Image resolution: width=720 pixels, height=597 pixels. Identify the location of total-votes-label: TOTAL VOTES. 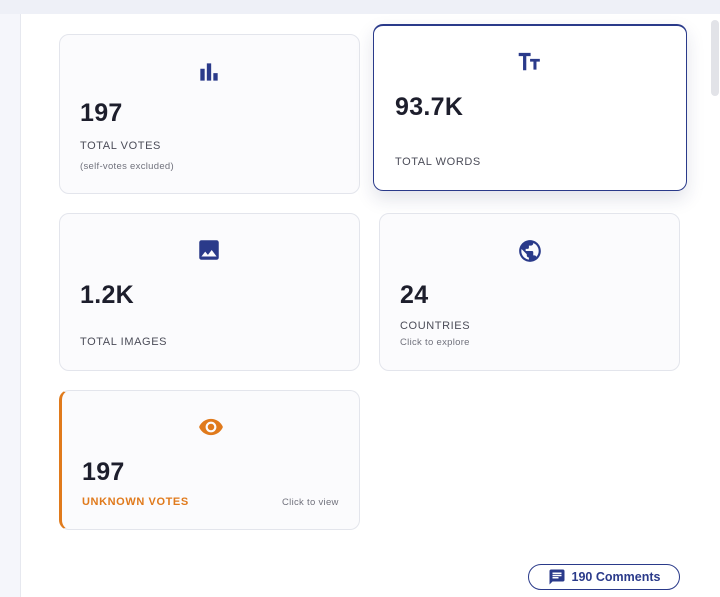
(120, 146).